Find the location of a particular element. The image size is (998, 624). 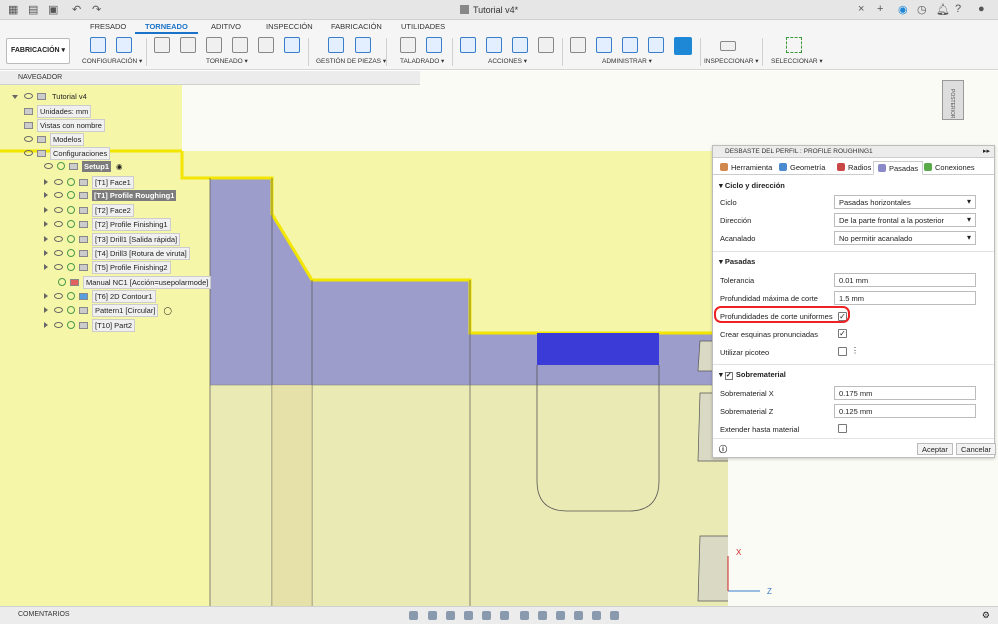

turning-face-icon is located at coordinates (162, 45).